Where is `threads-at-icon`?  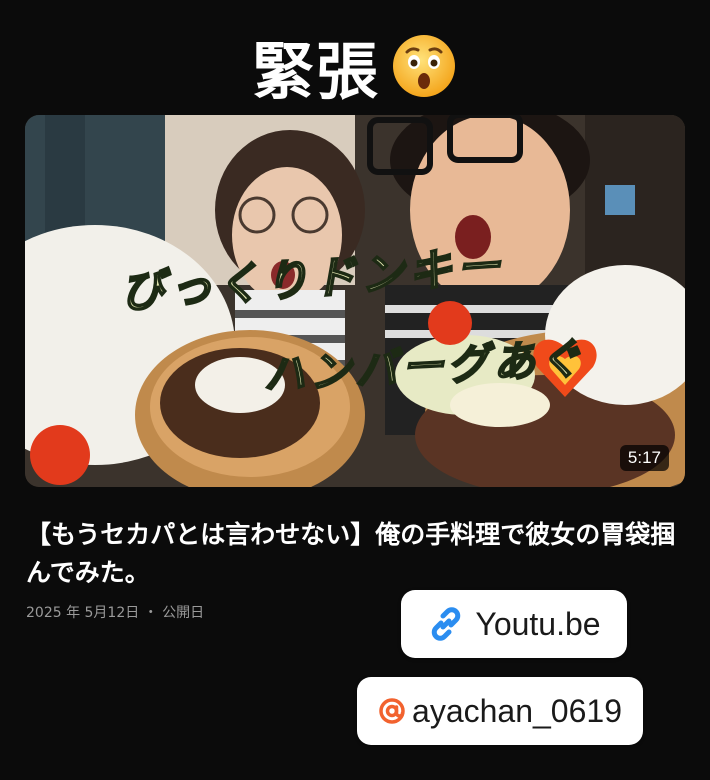 threads-at-icon is located at coordinates (392, 711).